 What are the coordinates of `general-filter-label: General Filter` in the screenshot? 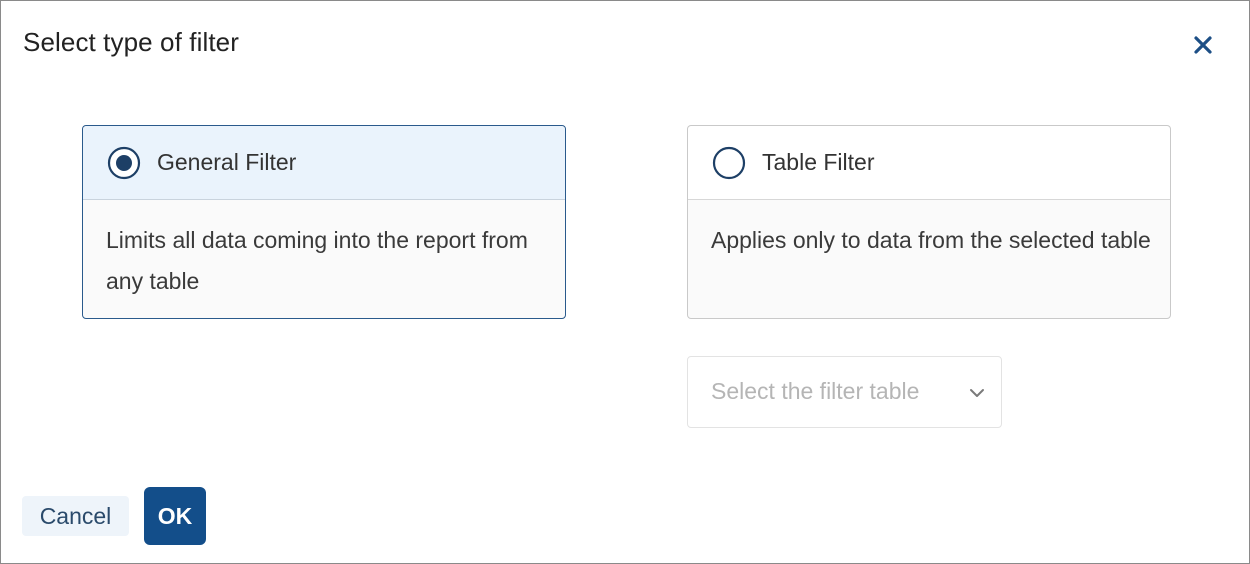 It's located at (227, 162).